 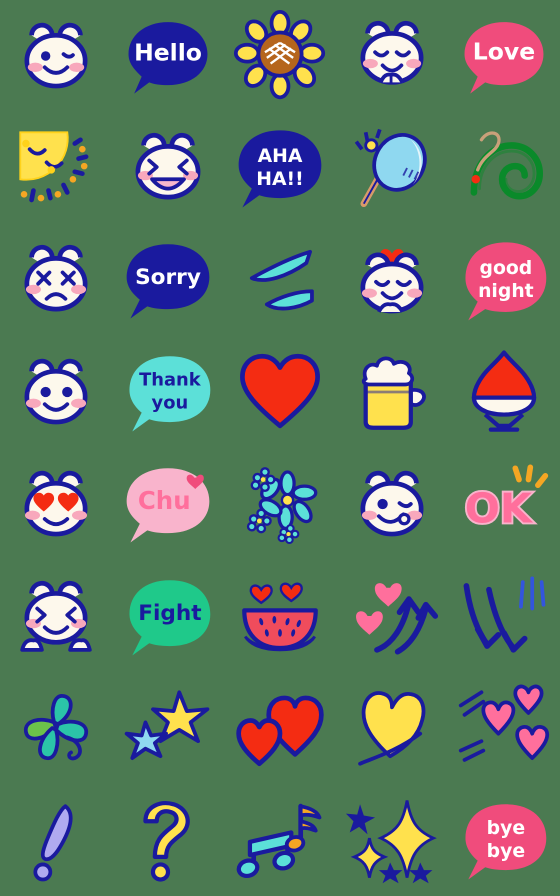 What do you see at coordinates (392, 52) in the screenshot?
I see `bear-shy-paws-icon` at bounding box center [392, 52].